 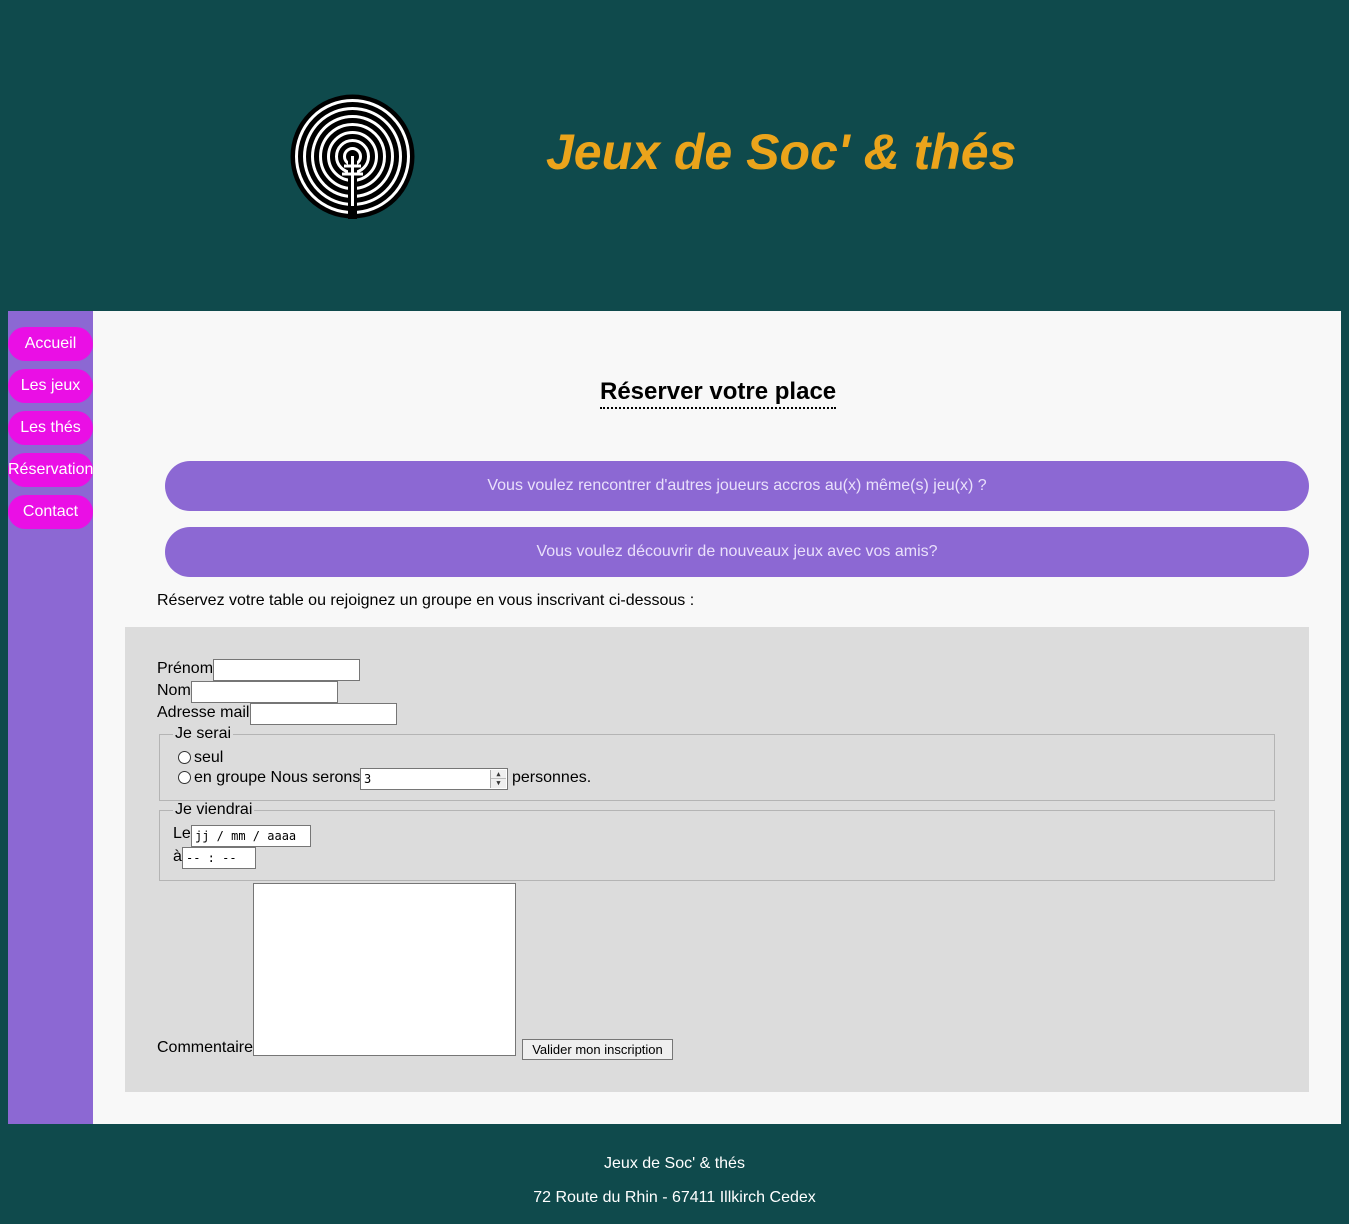 I want to click on nom-label: Nom, so click(x=174, y=690).